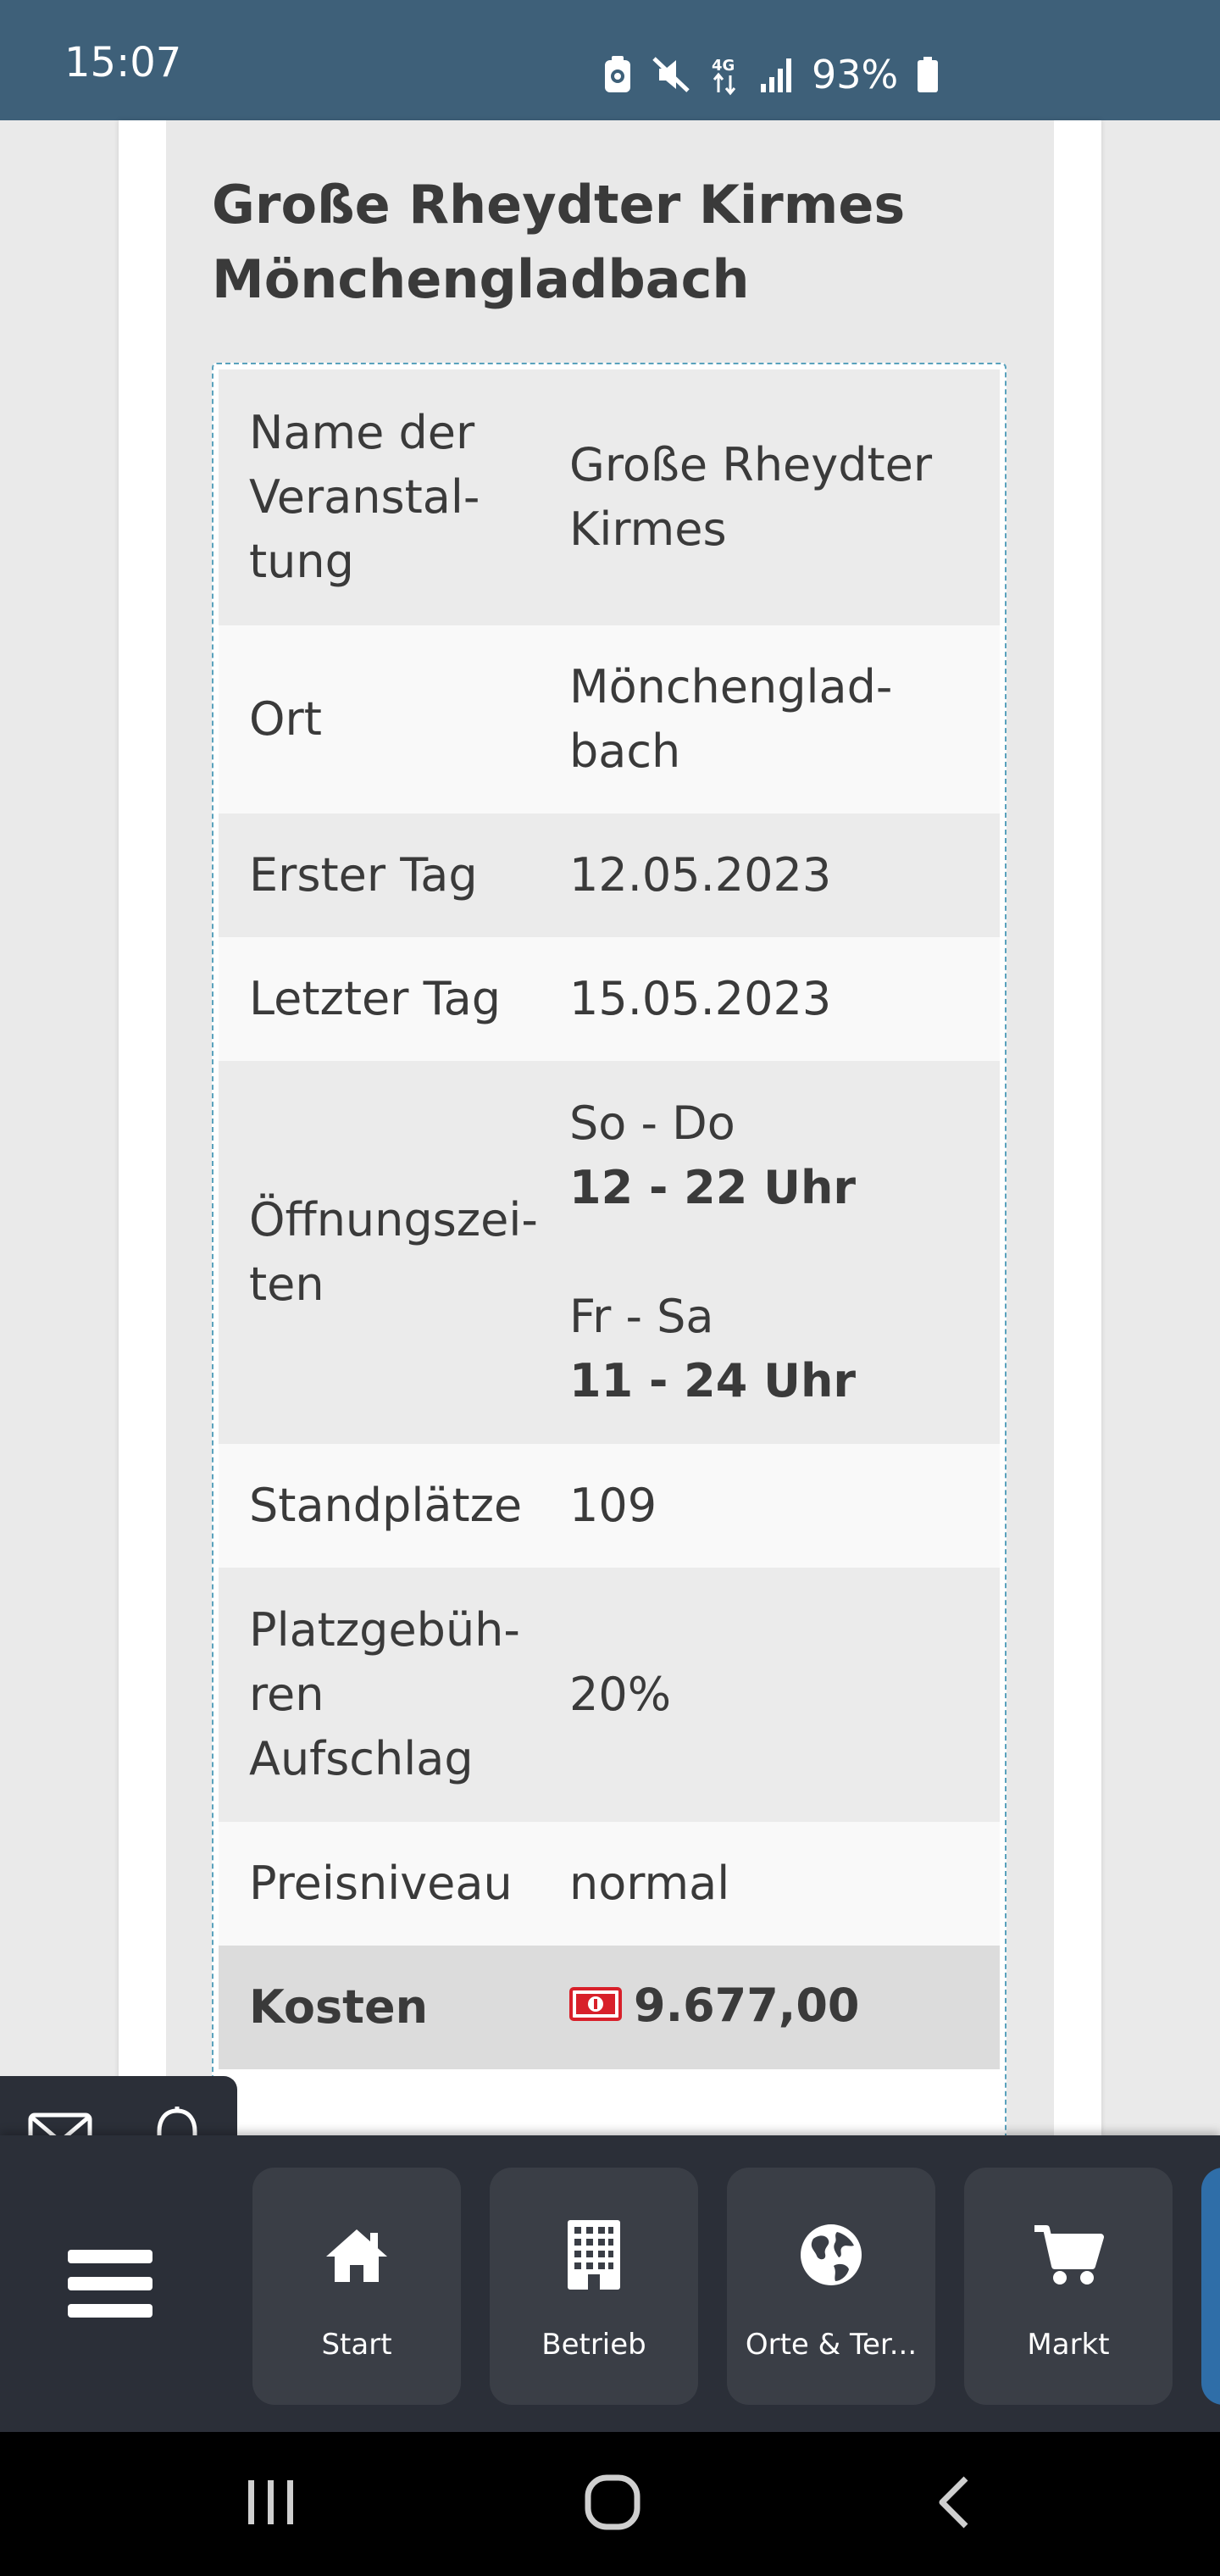 The width and height of the screenshot is (1220, 2576). Describe the element at coordinates (381, 1883) in the screenshot. I see `label-preisniveau: Preisniveau` at that location.